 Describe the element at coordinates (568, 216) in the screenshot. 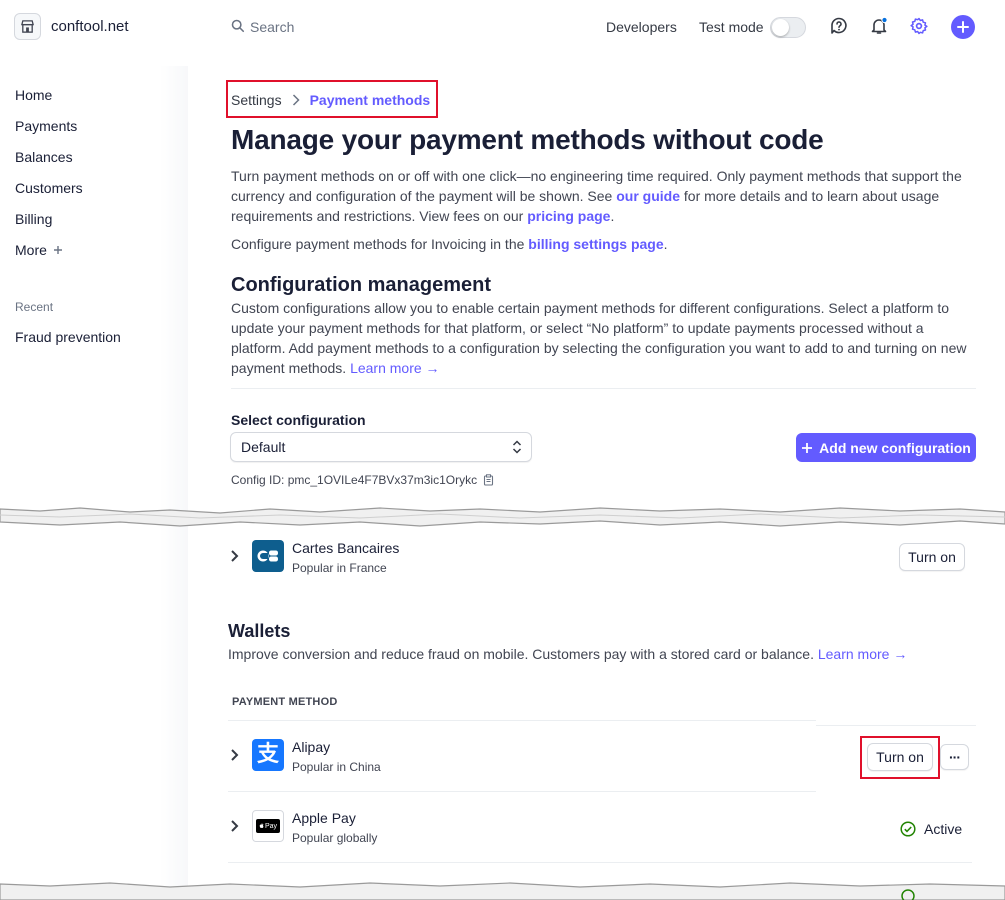

I see `pricing-page-link: pricing page` at that location.